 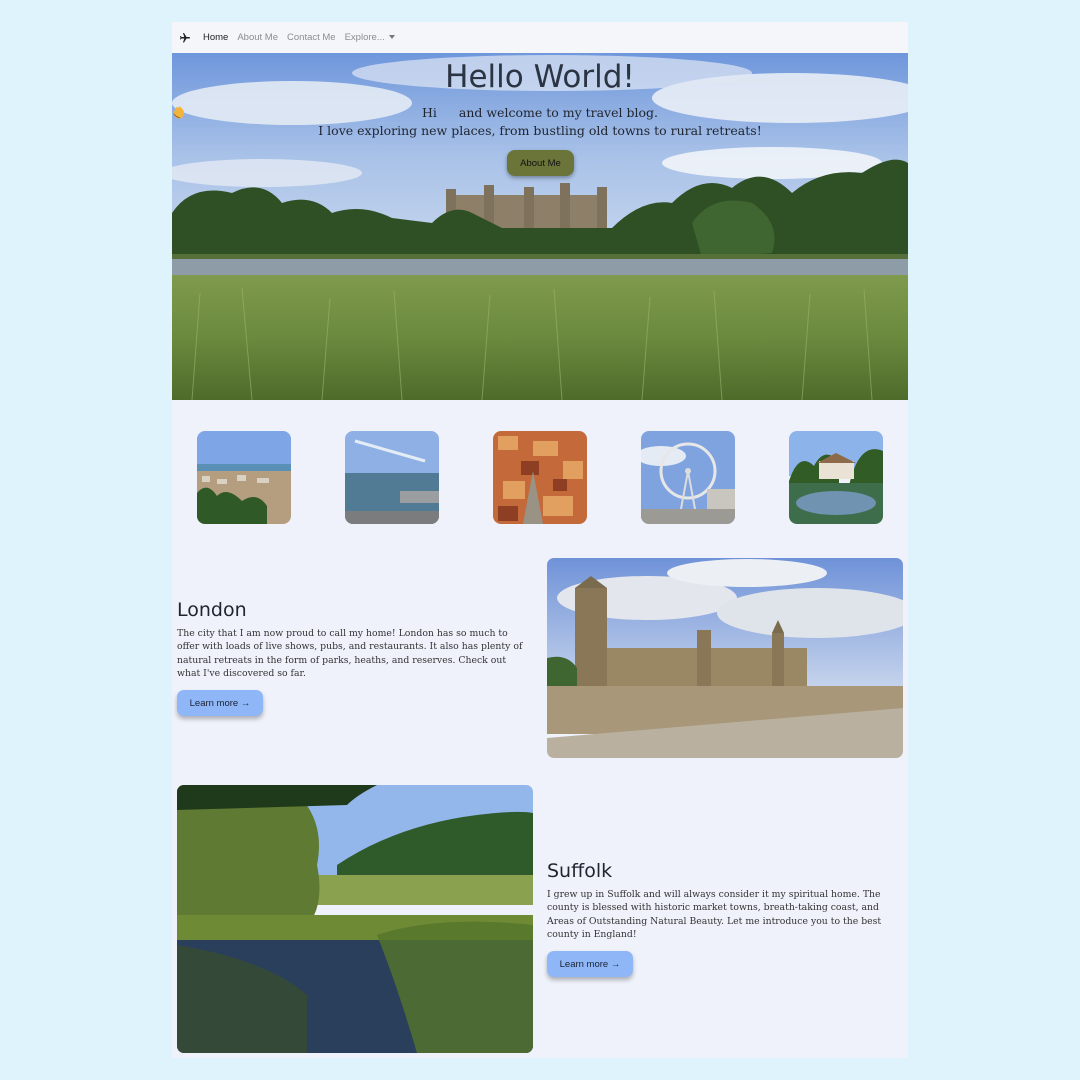 What do you see at coordinates (590, 964) in the screenshot?
I see `suffolk-learn-more-button: Learn more →` at bounding box center [590, 964].